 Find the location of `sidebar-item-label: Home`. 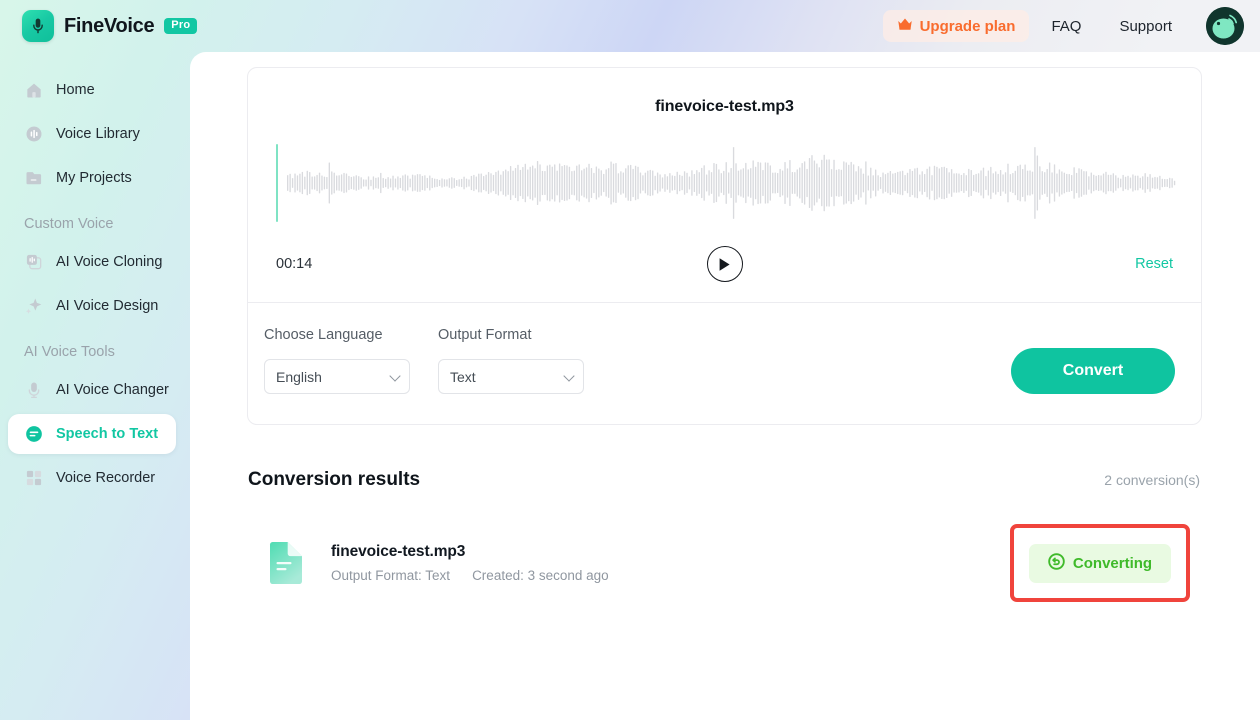

sidebar-item-label: Home is located at coordinates (75, 90).